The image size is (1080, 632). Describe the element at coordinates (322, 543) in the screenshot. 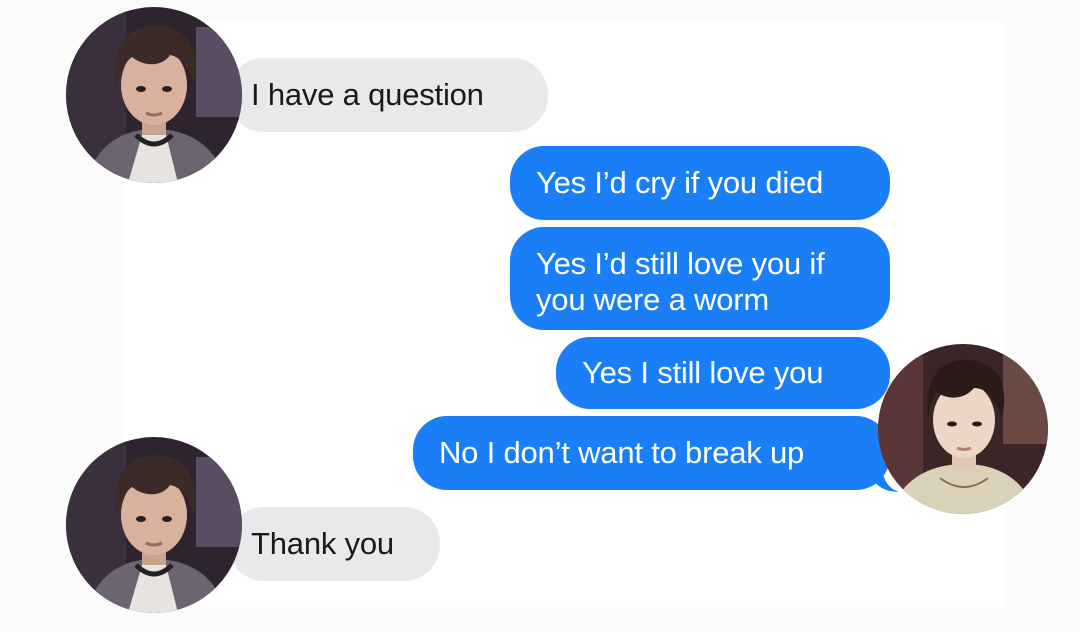

I see `message-text: Thank you` at that location.